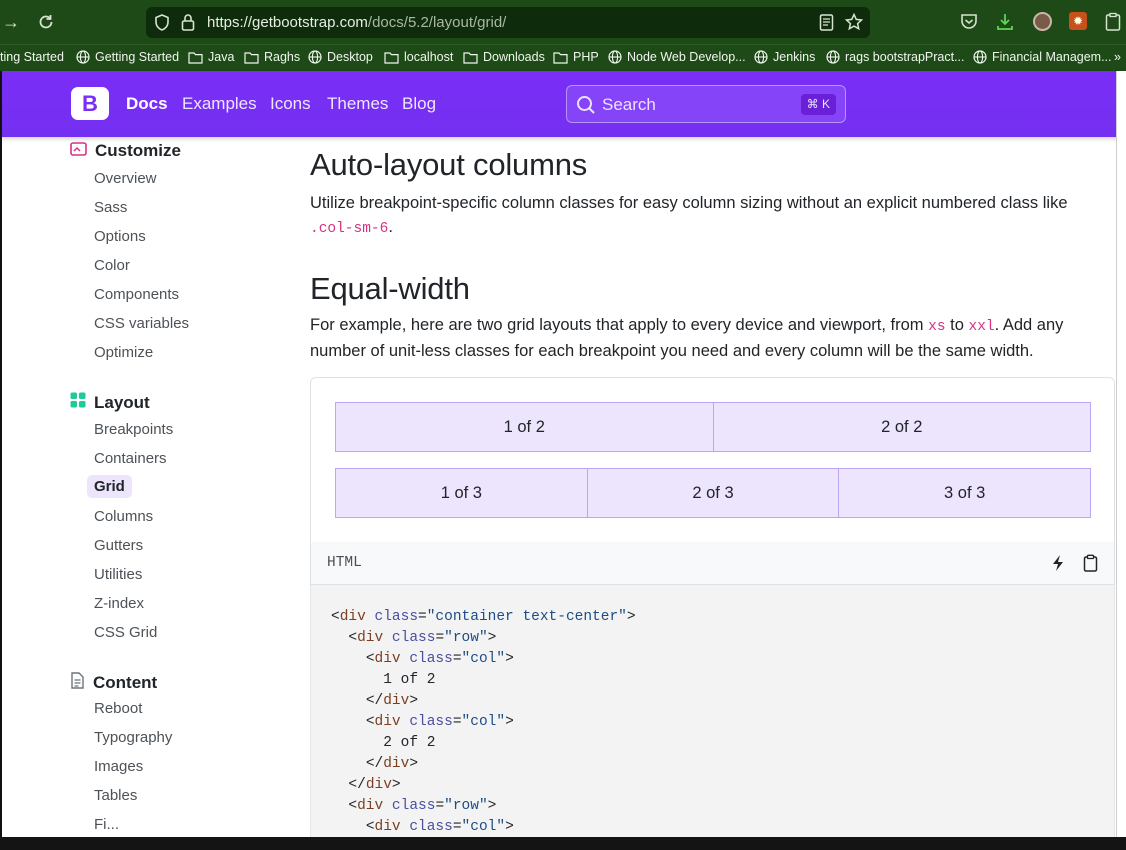  What do you see at coordinates (118, 574) in the screenshot?
I see `sidebar-item-utilities: Utilities` at bounding box center [118, 574].